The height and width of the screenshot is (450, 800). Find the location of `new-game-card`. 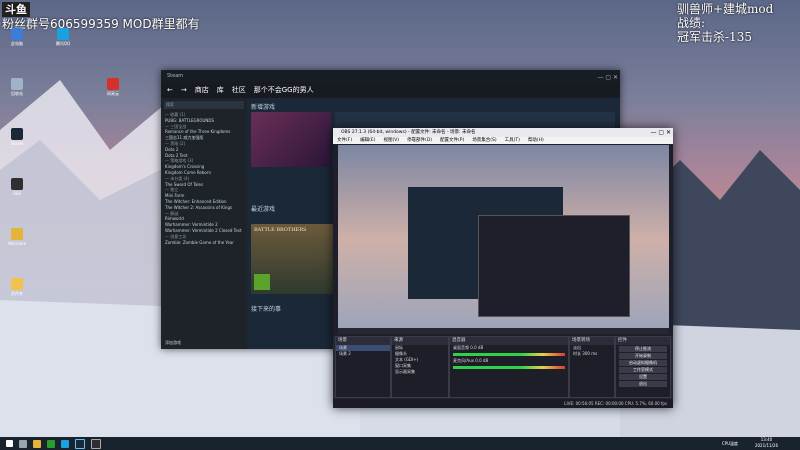

new-game-card is located at coordinates (291, 139).